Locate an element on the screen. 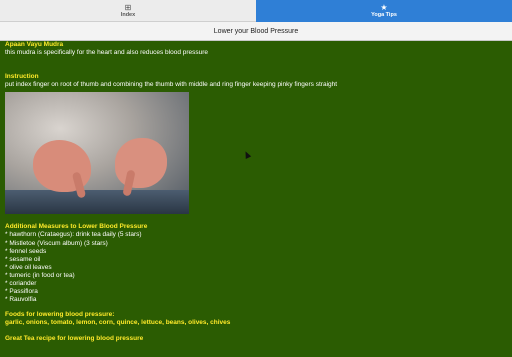 This screenshot has width=512, height=357. tab-yoga-tips: ★ Yoga Tips is located at coordinates (384, 11).